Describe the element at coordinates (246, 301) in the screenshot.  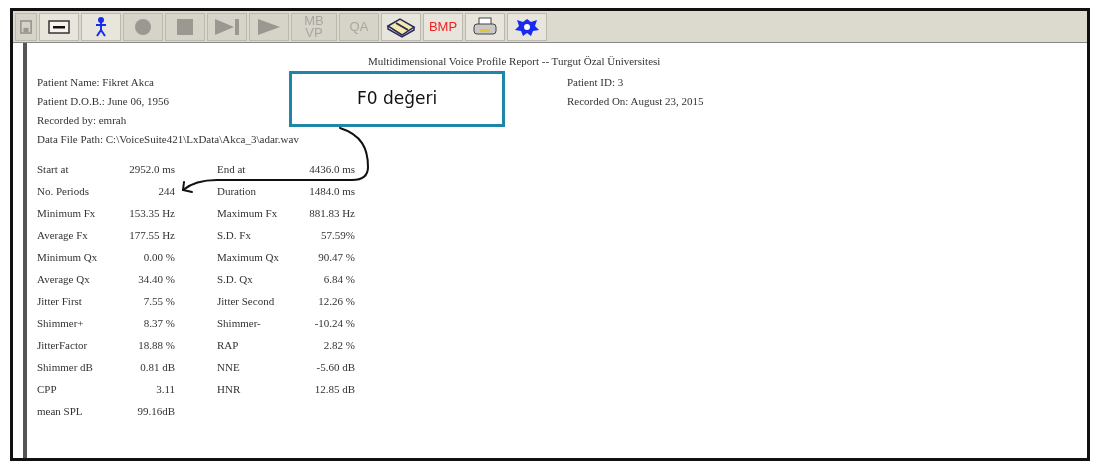
I see `stat-label: Jitter Second` at that location.